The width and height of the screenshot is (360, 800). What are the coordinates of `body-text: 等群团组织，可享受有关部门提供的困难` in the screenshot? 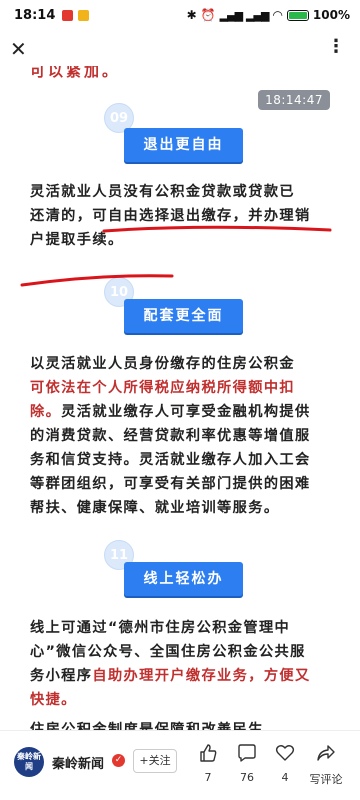 It's located at (170, 484).